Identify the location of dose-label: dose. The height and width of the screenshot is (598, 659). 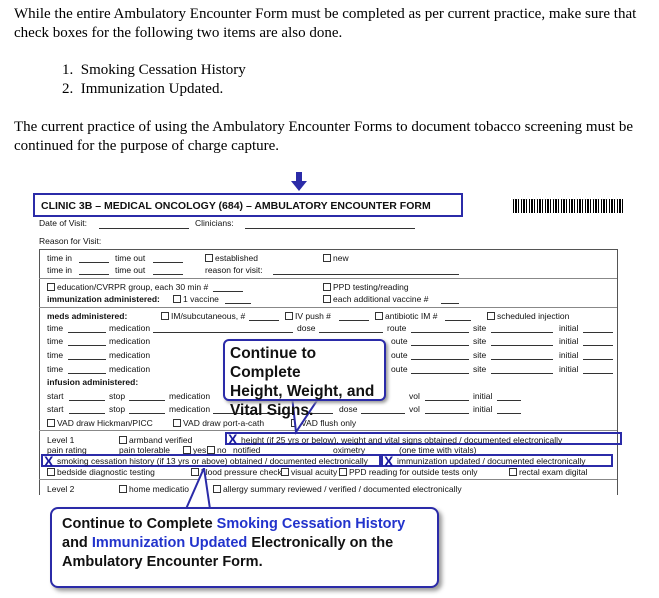
(306, 328).